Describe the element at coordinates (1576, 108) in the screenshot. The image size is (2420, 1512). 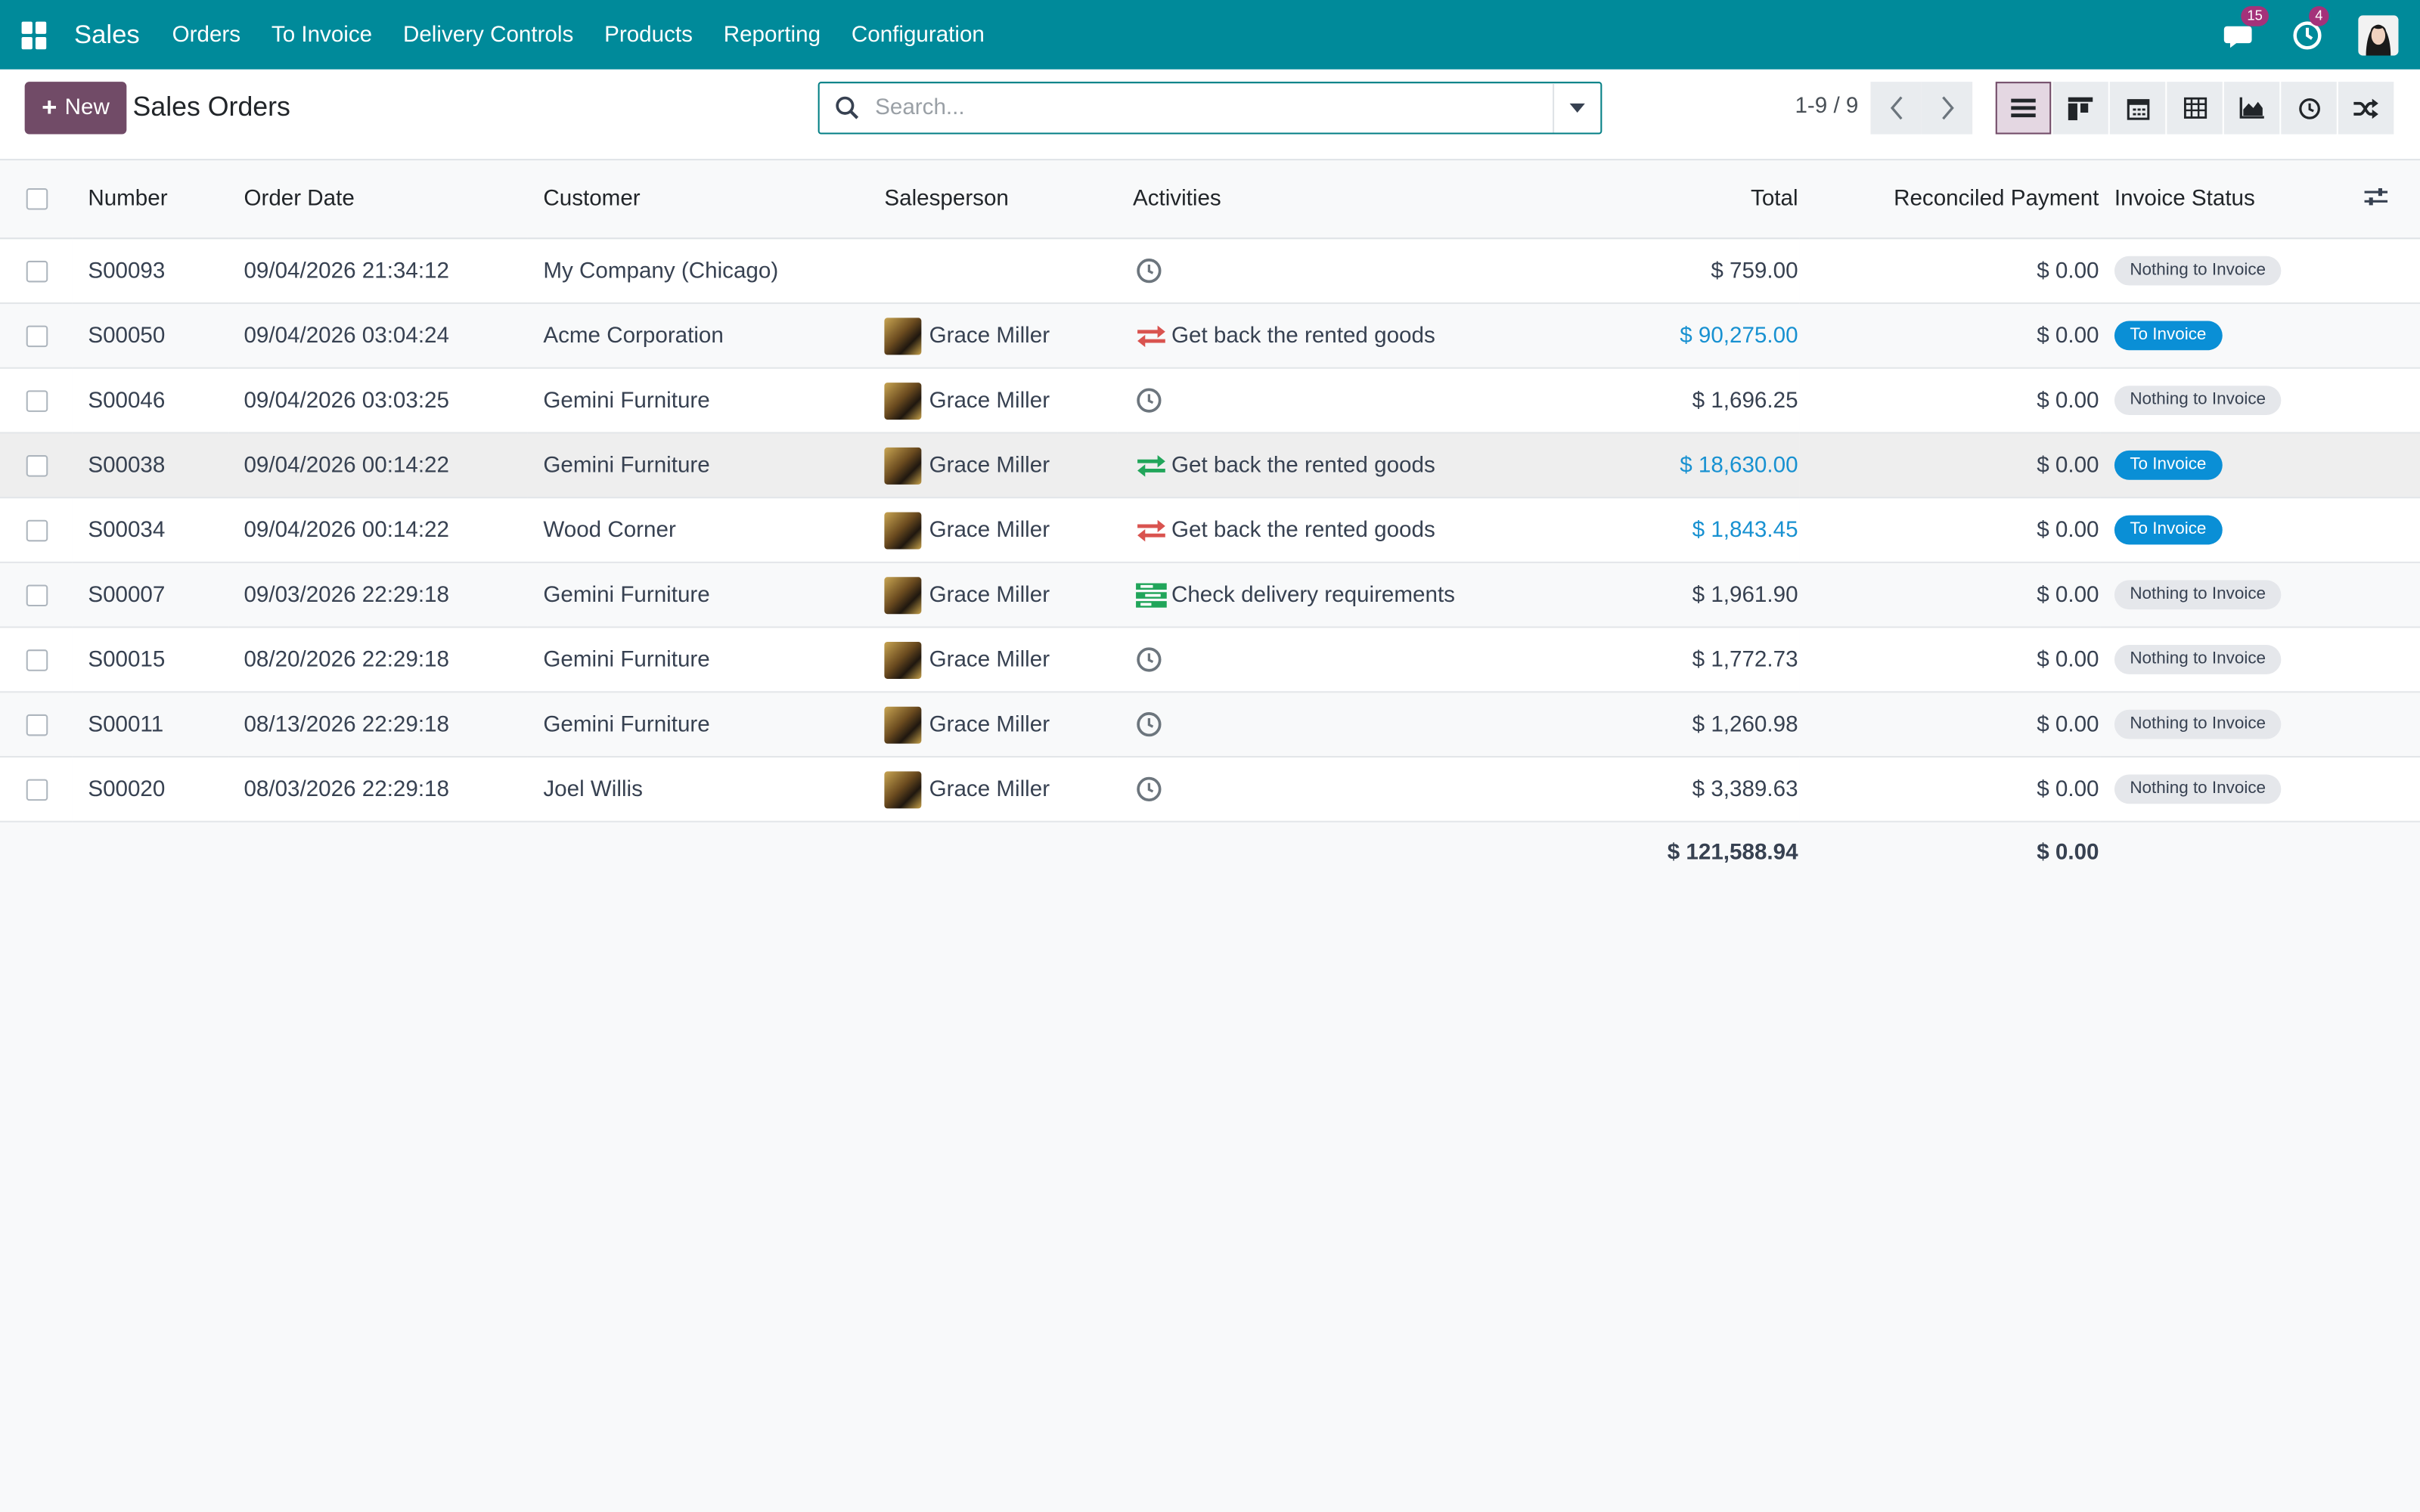
I see `search-options-toggle` at that location.